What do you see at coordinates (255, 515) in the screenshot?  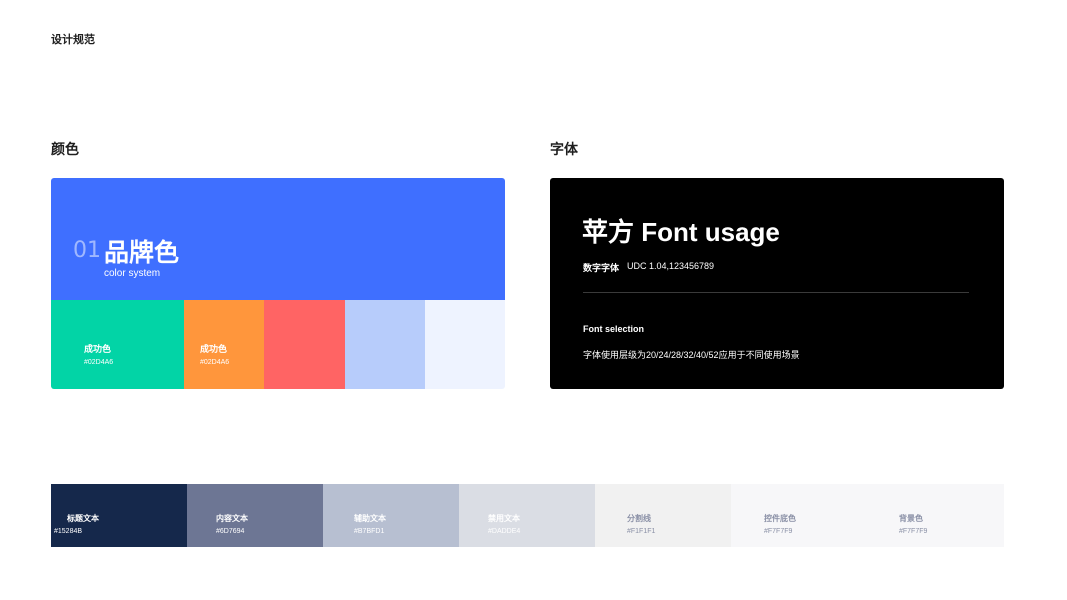 I see `text-swatch-content: 内容文本 #6D7694` at bounding box center [255, 515].